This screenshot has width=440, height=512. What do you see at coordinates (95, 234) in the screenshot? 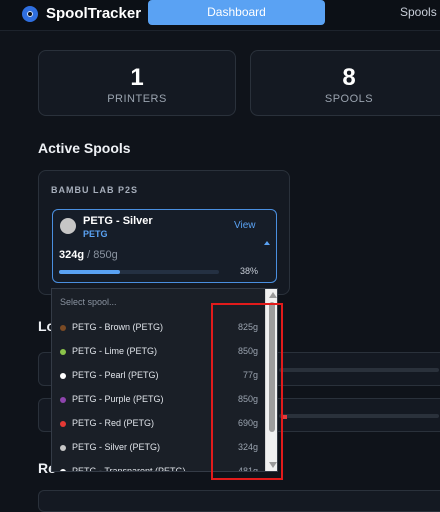
I see `spool-type: PETG` at bounding box center [95, 234].